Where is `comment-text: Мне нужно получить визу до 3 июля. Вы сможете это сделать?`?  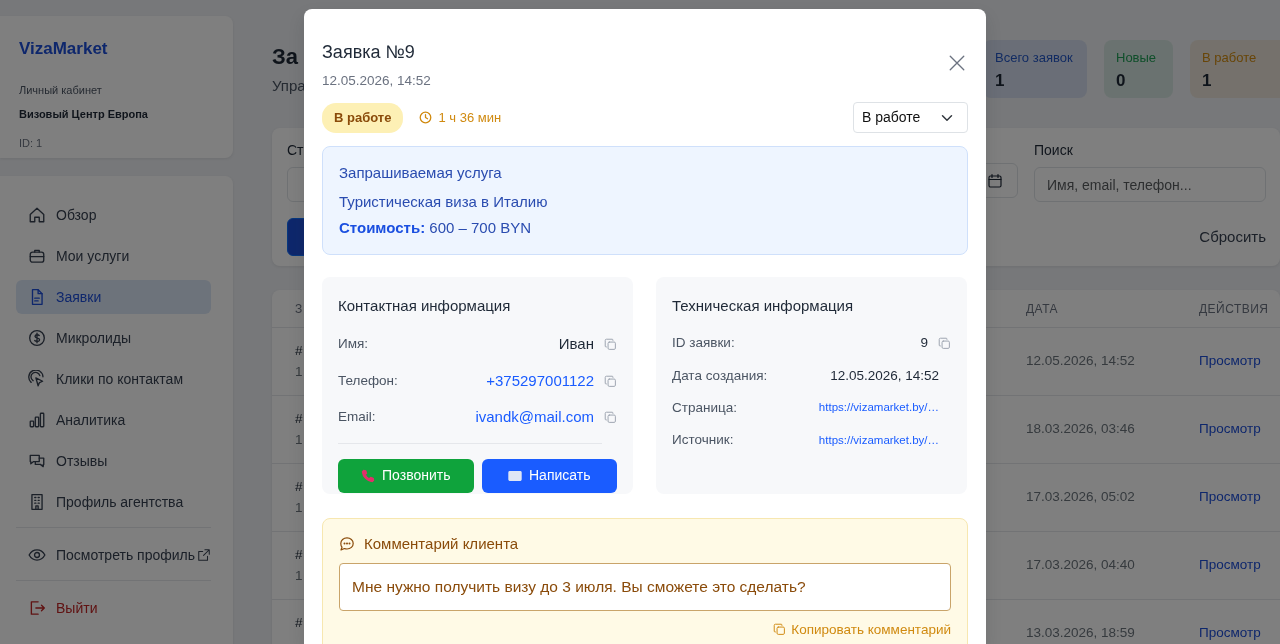 comment-text: Мне нужно получить визу до 3 июля. Вы сможете это сделать? is located at coordinates (645, 587).